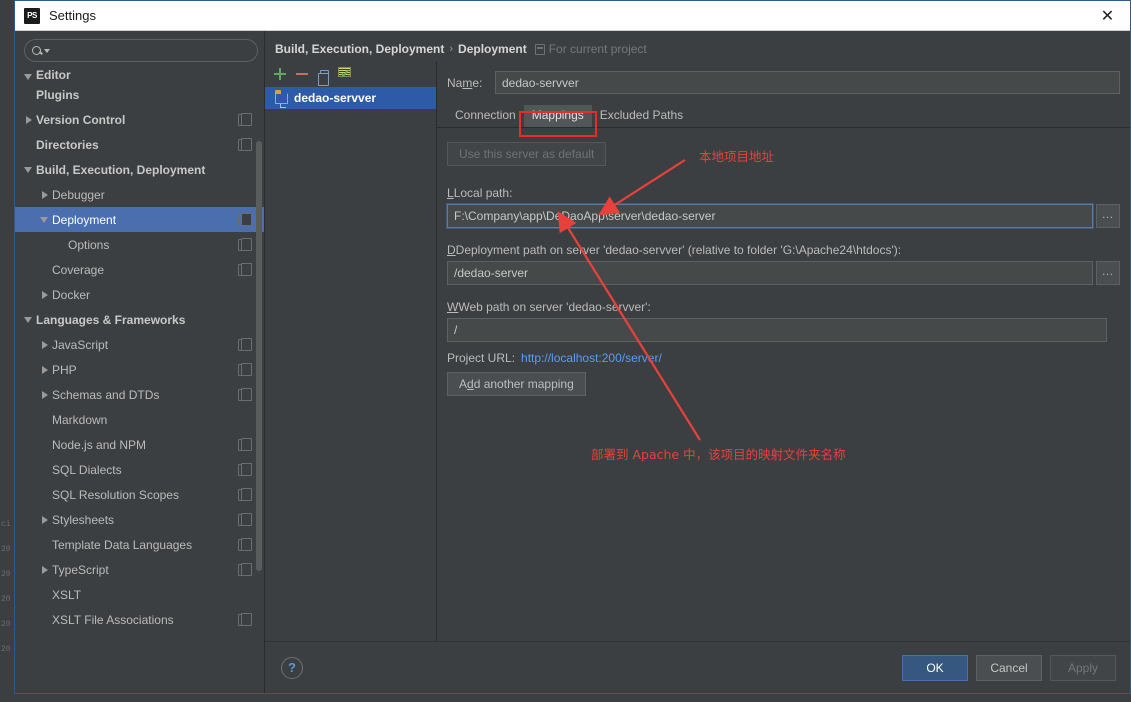 This screenshot has height=702, width=1131. Describe the element at coordinates (480, 193) in the screenshot. I see `local-path-label: LLocal path:` at that location.